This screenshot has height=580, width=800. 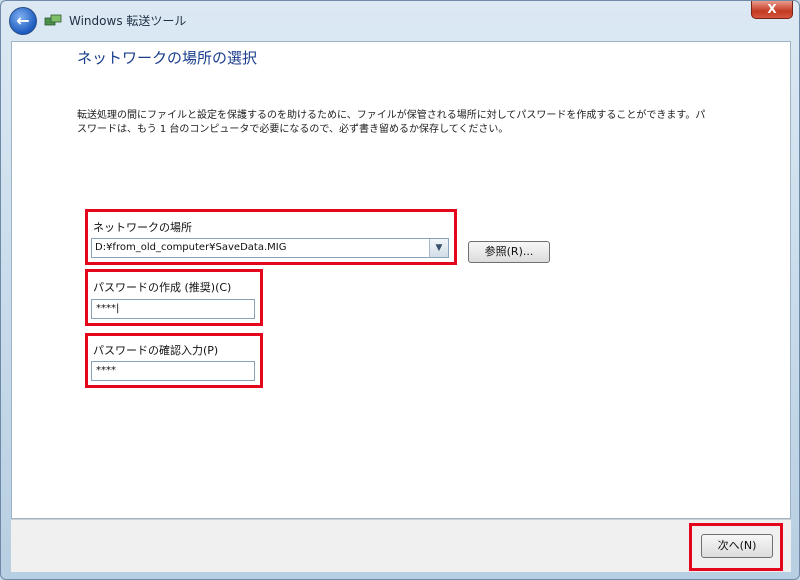 I want to click on password-label: パスワードの作成 (推奨)(C), so click(x=162, y=287).